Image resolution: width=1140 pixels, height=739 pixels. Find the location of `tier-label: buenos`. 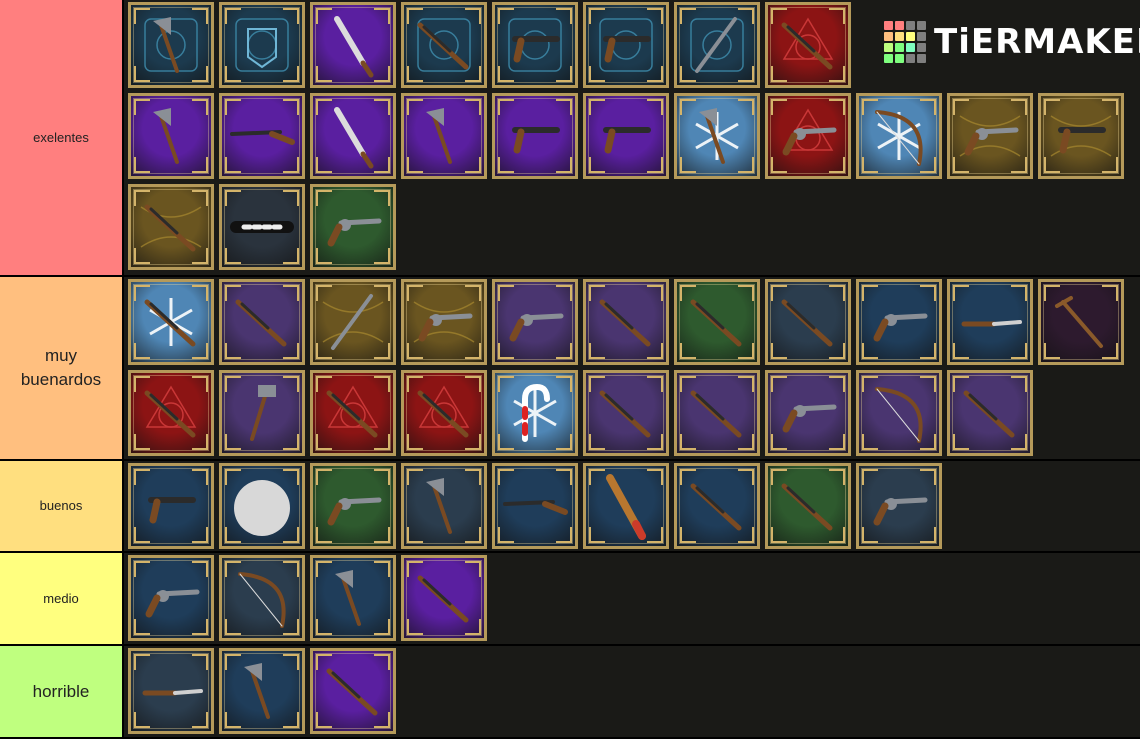

tier-label: buenos is located at coordinates (62, 506).